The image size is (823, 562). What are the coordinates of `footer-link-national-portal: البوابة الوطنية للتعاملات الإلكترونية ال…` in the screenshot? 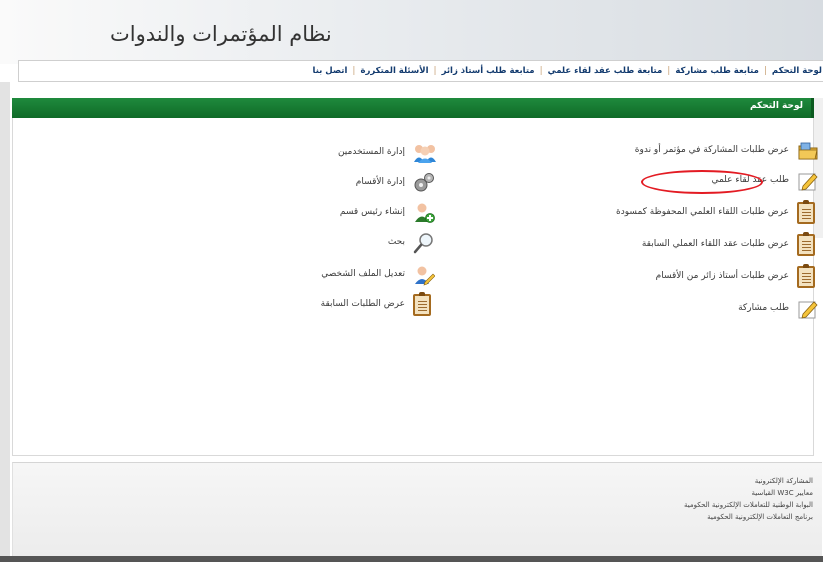 It's located at (723, 505).